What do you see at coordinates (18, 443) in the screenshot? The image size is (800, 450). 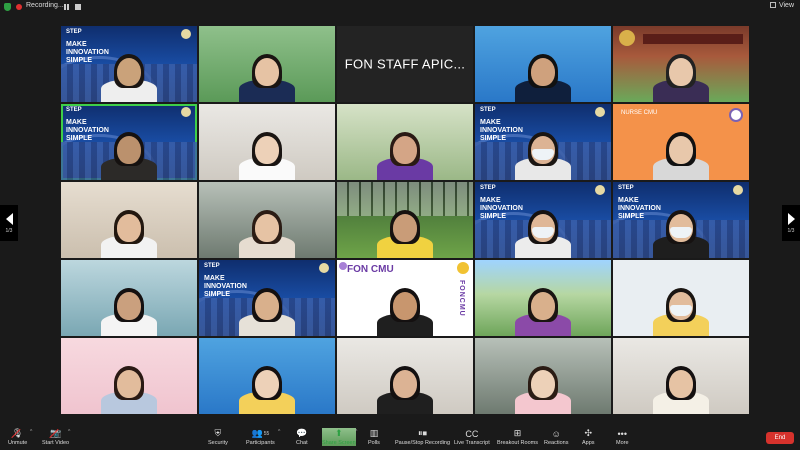 I see `unmute-label: Unmute` at bounding box center [18, 443].